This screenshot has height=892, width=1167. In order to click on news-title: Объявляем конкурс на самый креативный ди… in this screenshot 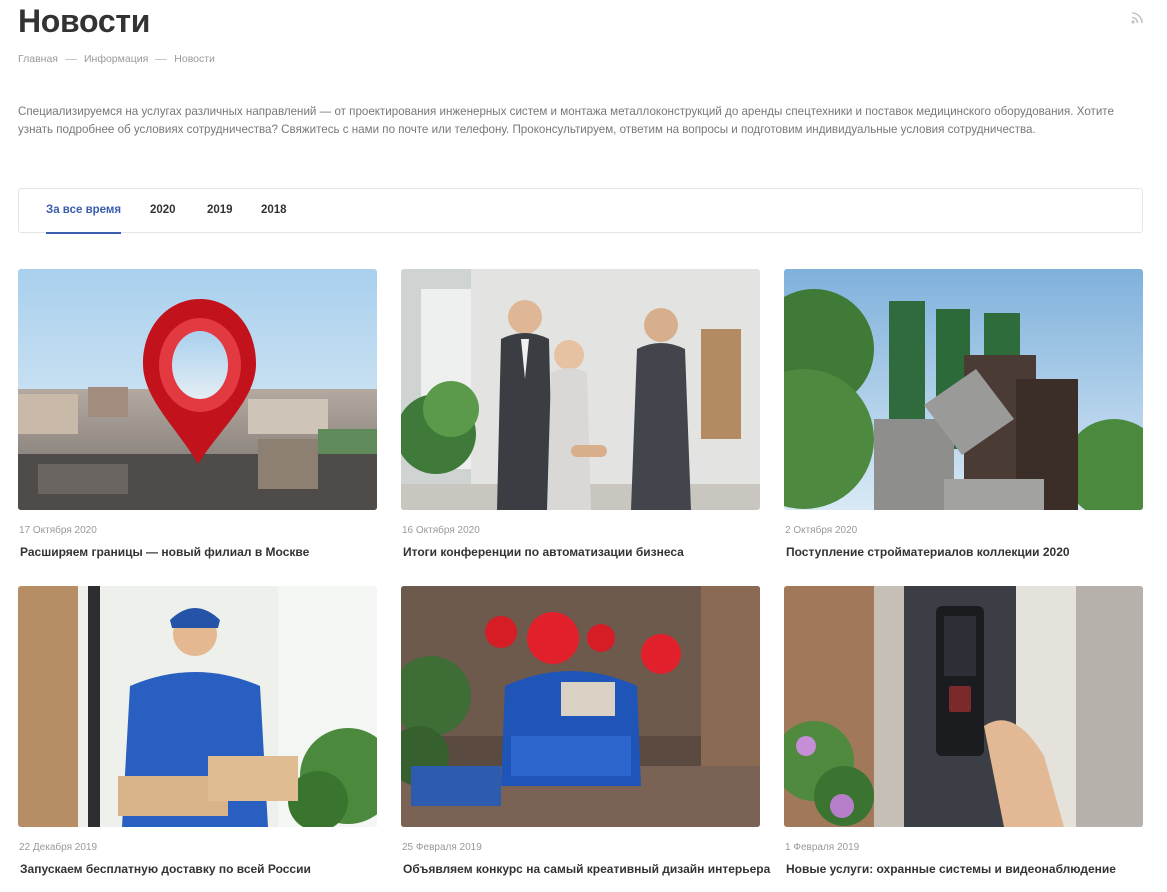, I will do `click(586, 869)`.